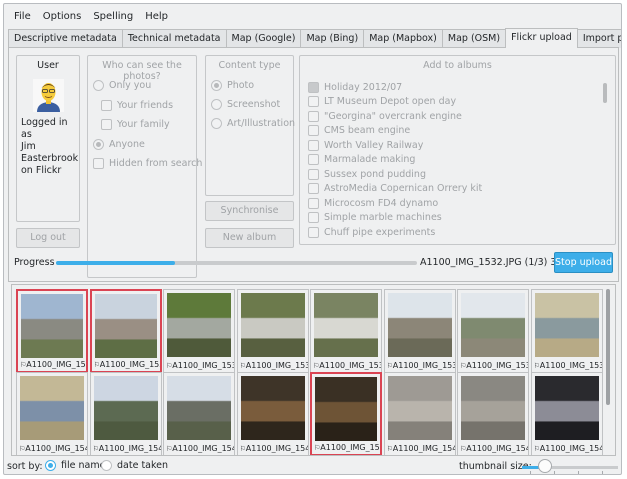 Image resolution: width=627 pixels, height=479 pixels. Describe the element at coordinates (50, 465) in the screenshot. I see `file-name-radio` at that location.